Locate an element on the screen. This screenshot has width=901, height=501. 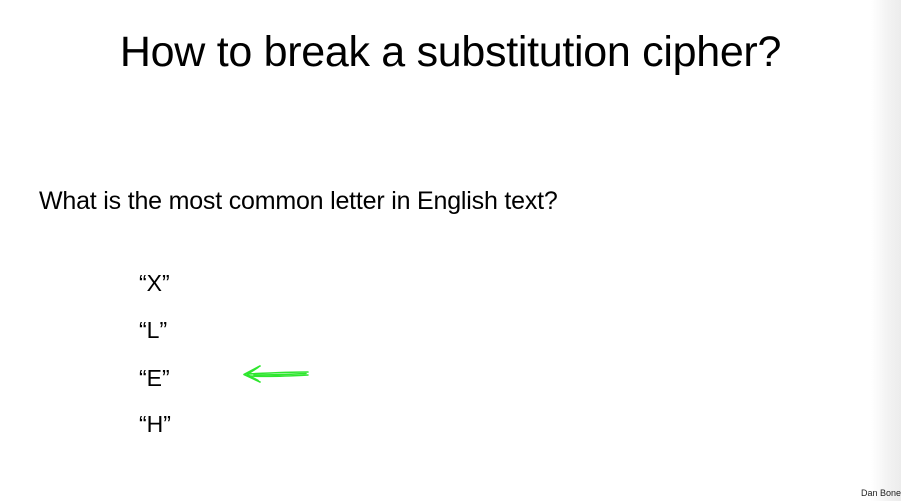
hand-drawn-arrow-left-icon is located at coordinates (276, 374).